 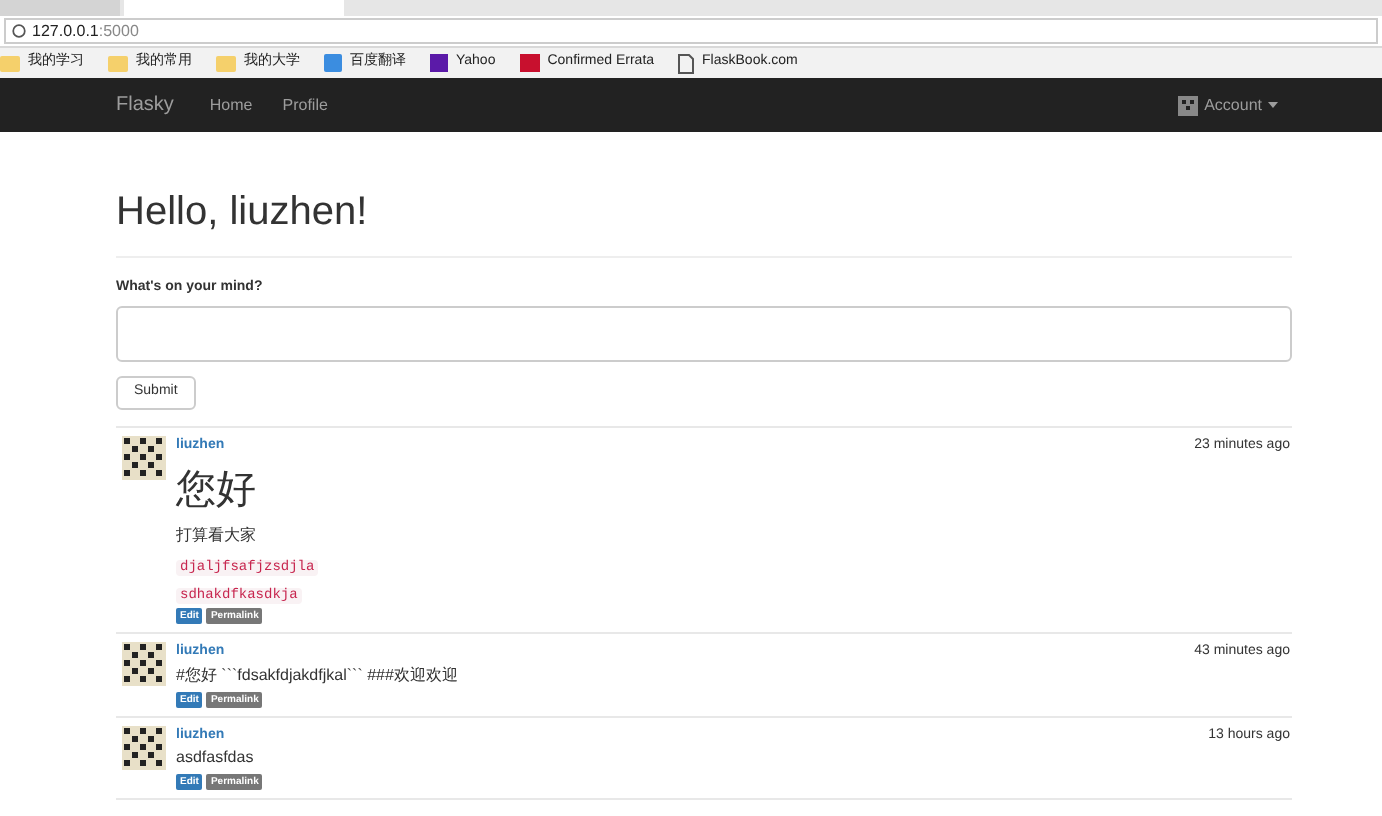 I want to click on account-menu: Account, so click(x=1233, y=105).